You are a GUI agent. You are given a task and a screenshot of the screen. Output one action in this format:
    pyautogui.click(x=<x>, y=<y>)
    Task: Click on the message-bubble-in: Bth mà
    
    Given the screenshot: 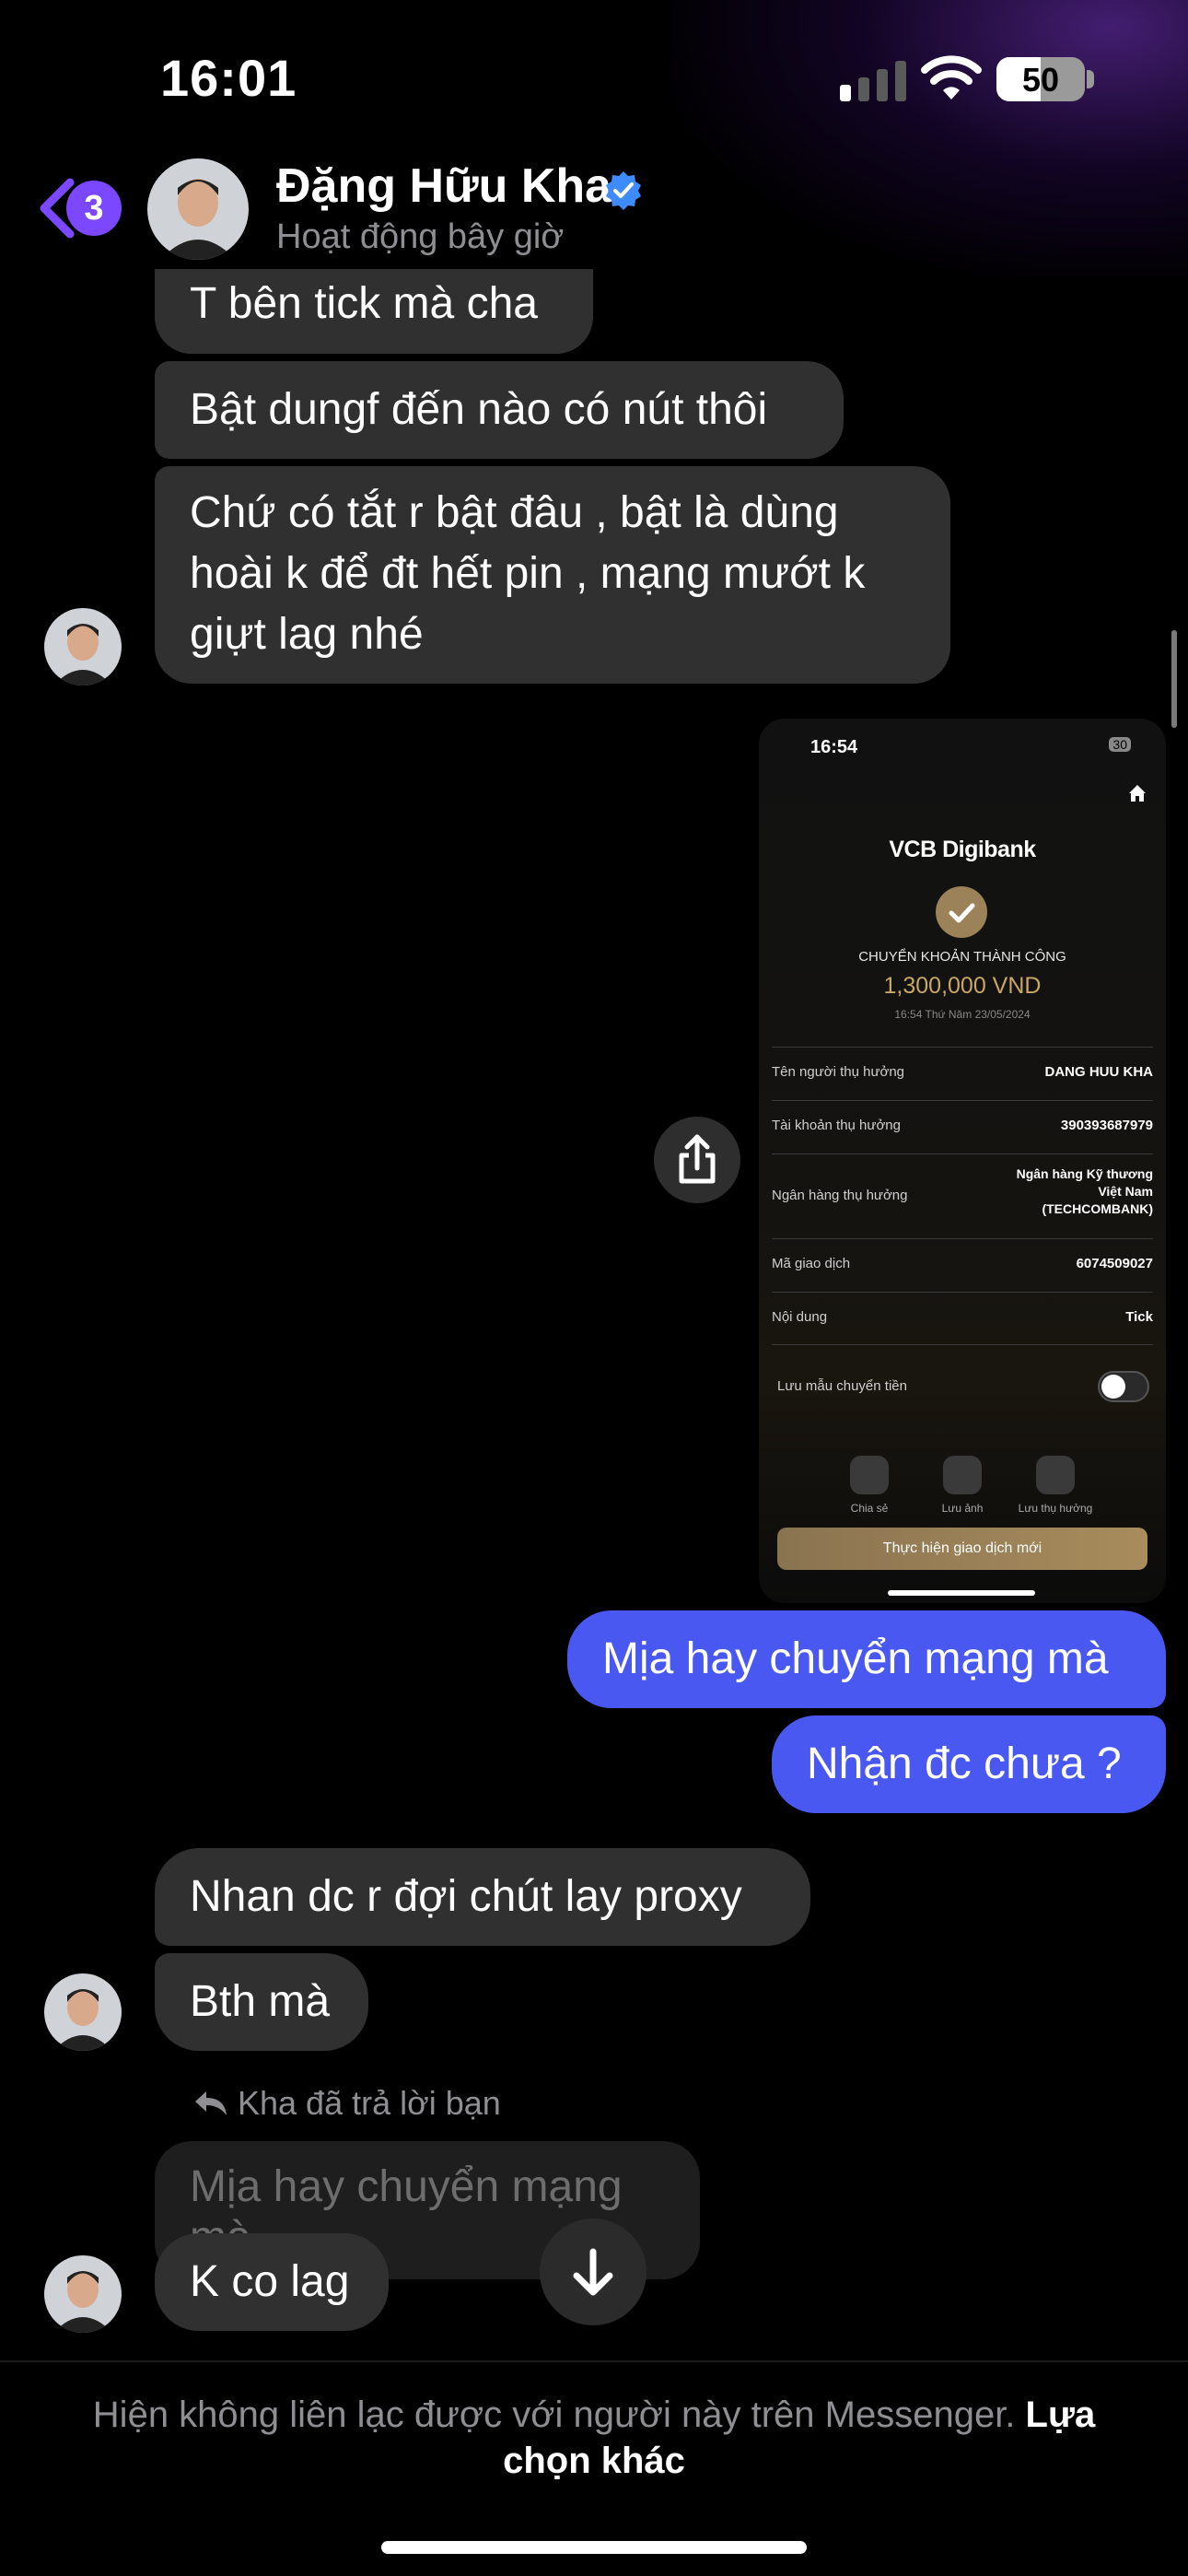 What is the action you would take?
    pyautogui.click(x=261, y=2002)
    